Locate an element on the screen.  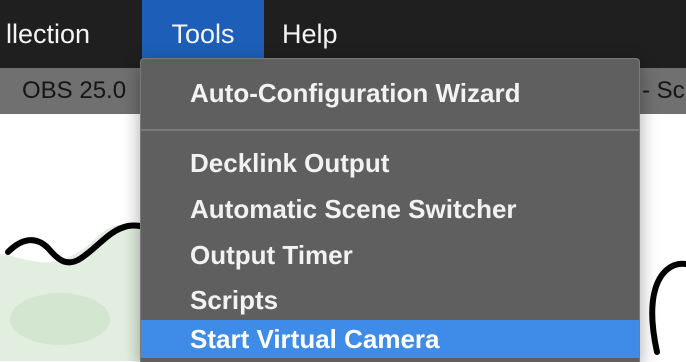
menu-scene-collection: llection is located at coordinates (48, 34).